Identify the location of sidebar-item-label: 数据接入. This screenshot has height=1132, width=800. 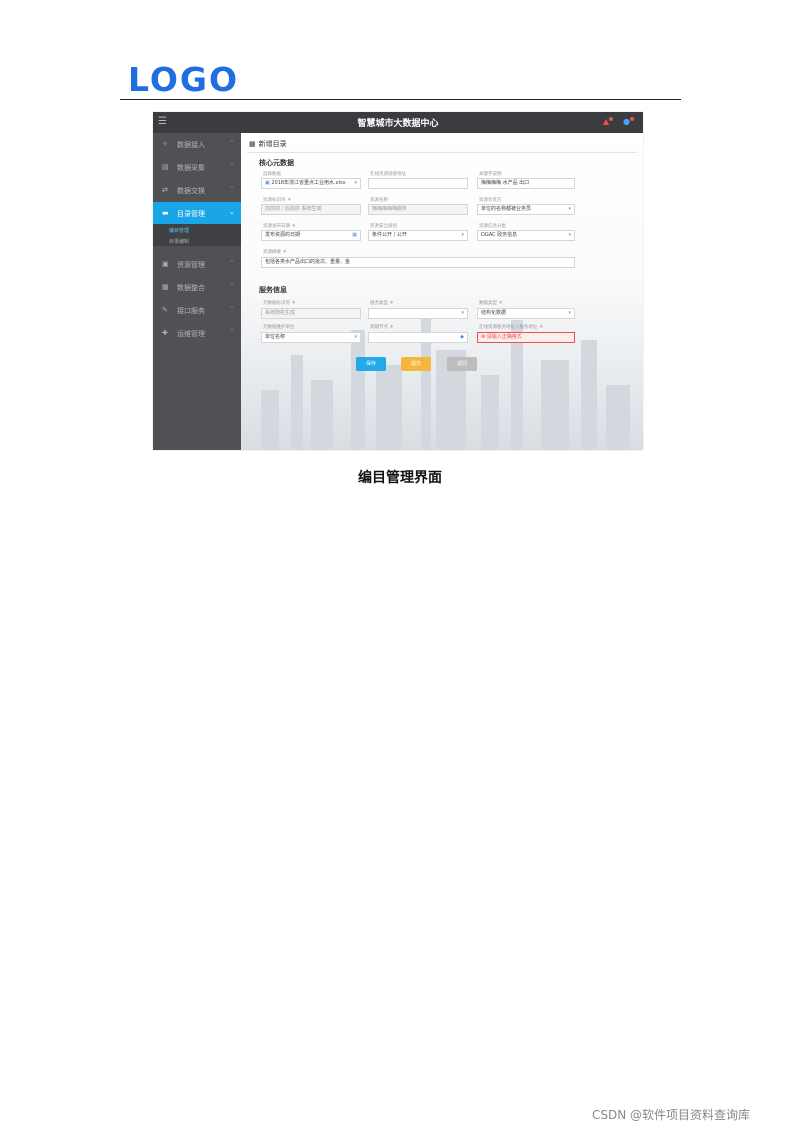
(191, 145).